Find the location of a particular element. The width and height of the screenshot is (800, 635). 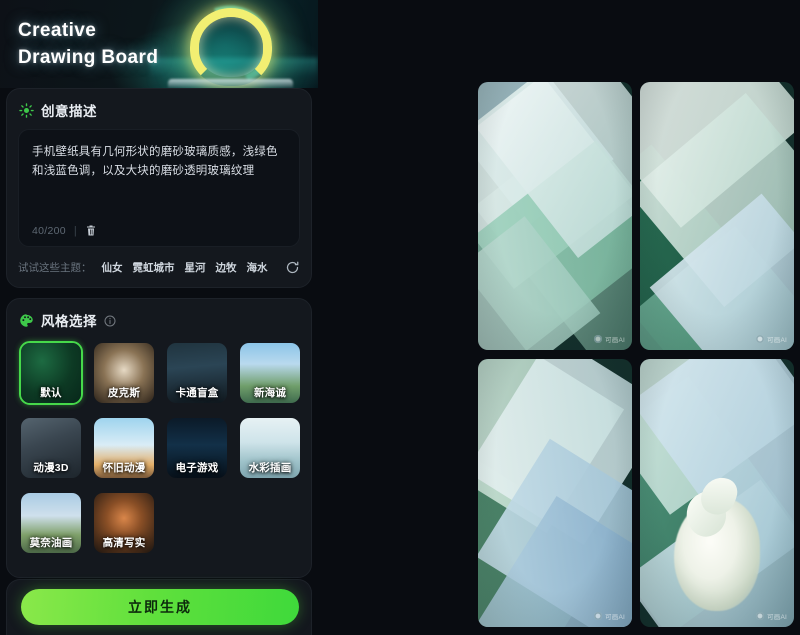

suggestion-chip-4: 海水 is located at coordinates (257, 267).